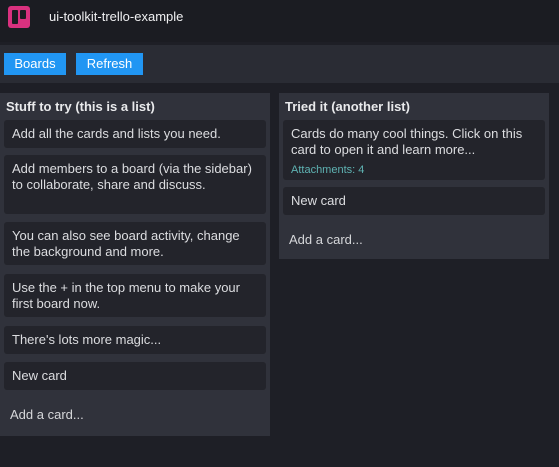  I want to click on title-bar: ui-toolkit-trello-example, so click(279, 21).